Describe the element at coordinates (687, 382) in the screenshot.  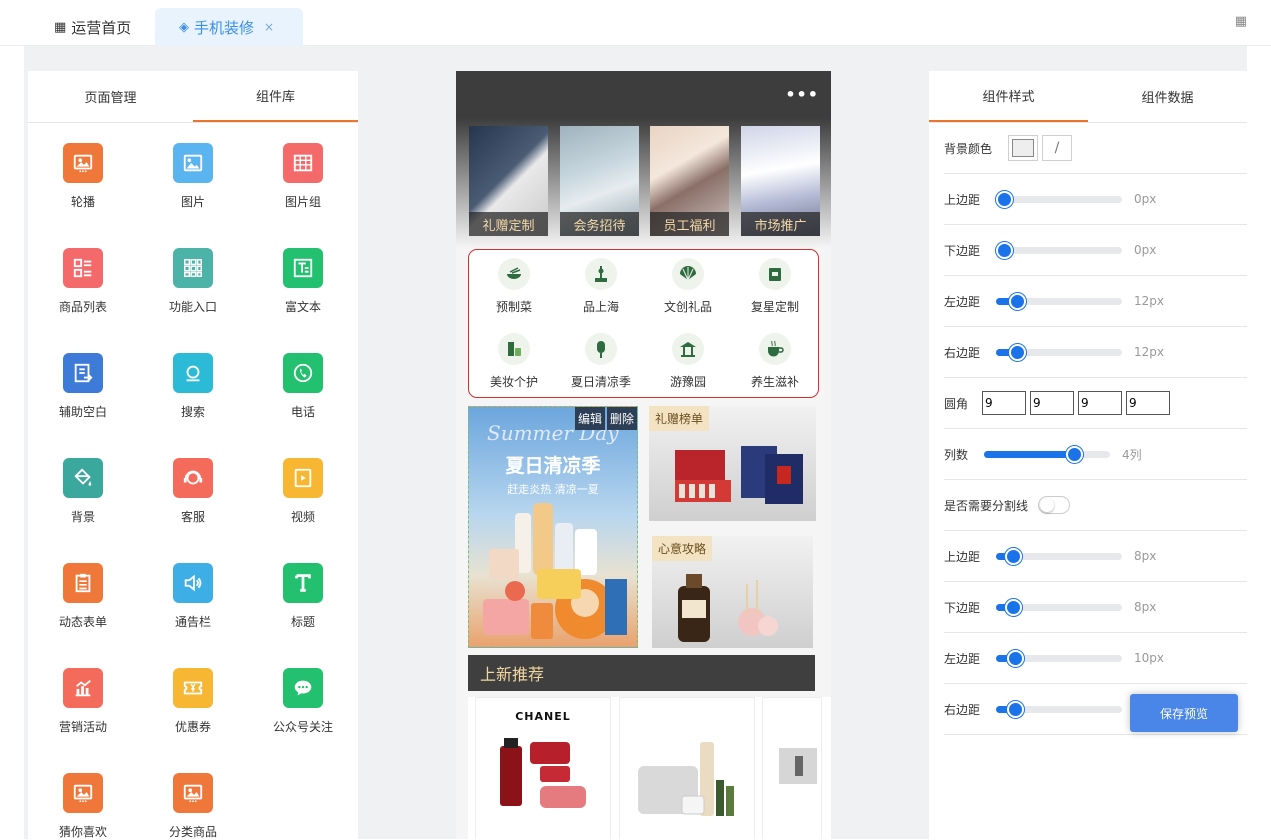
I see `function-label: 游豫园` at that location.